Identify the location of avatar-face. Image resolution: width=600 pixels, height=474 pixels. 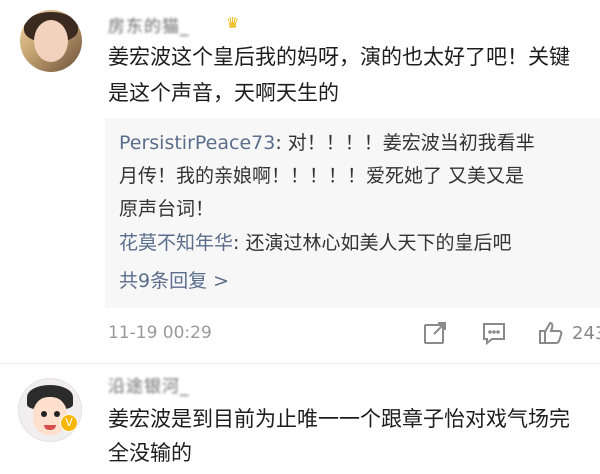
(51, 41).